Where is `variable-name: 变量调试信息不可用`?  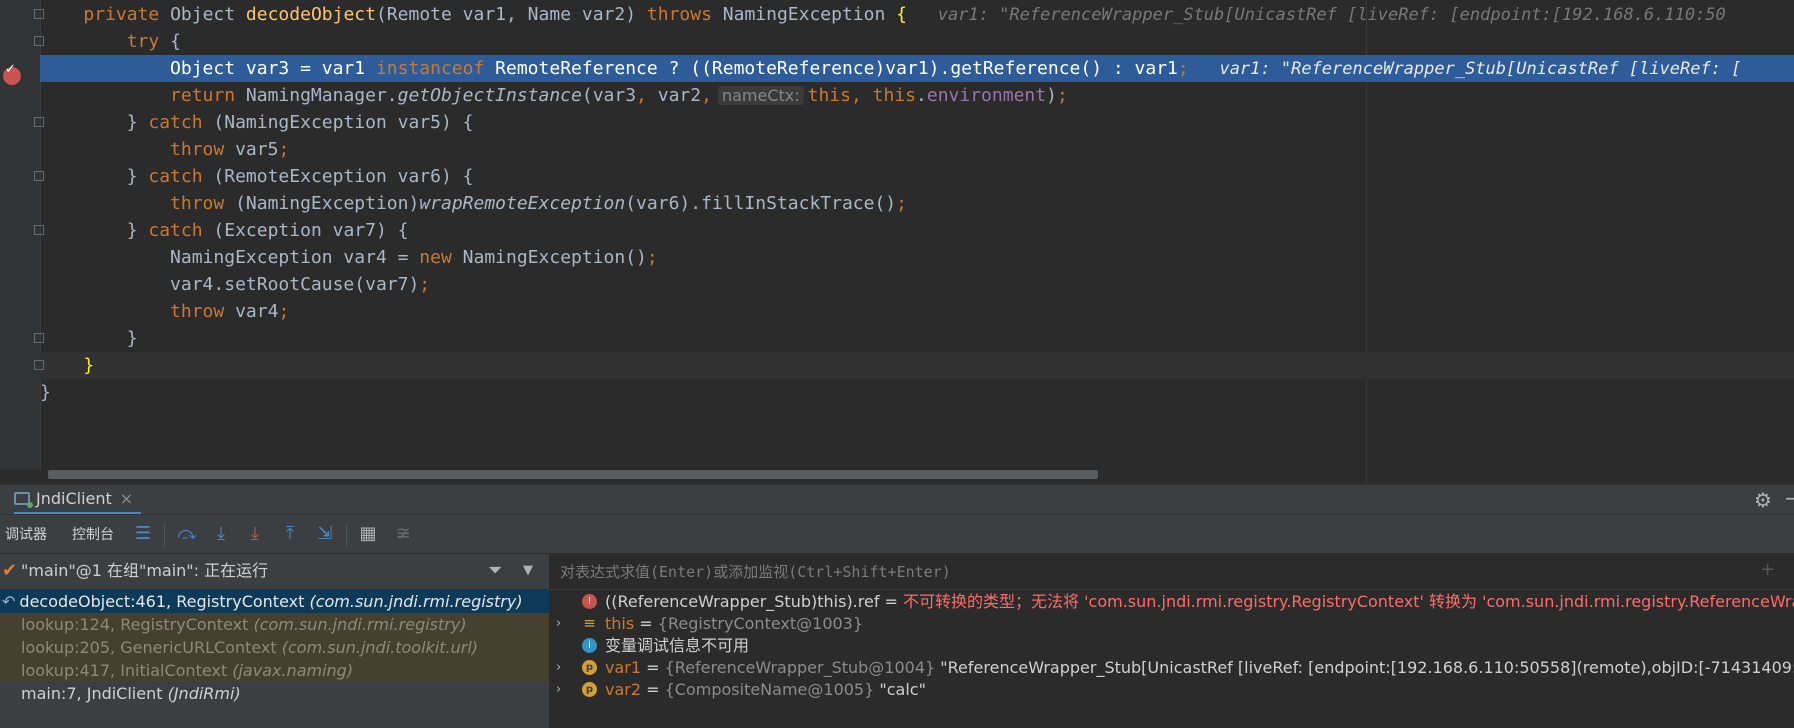
variable-name: 变量调试信息不可用 is located at coordinates (677, 645).